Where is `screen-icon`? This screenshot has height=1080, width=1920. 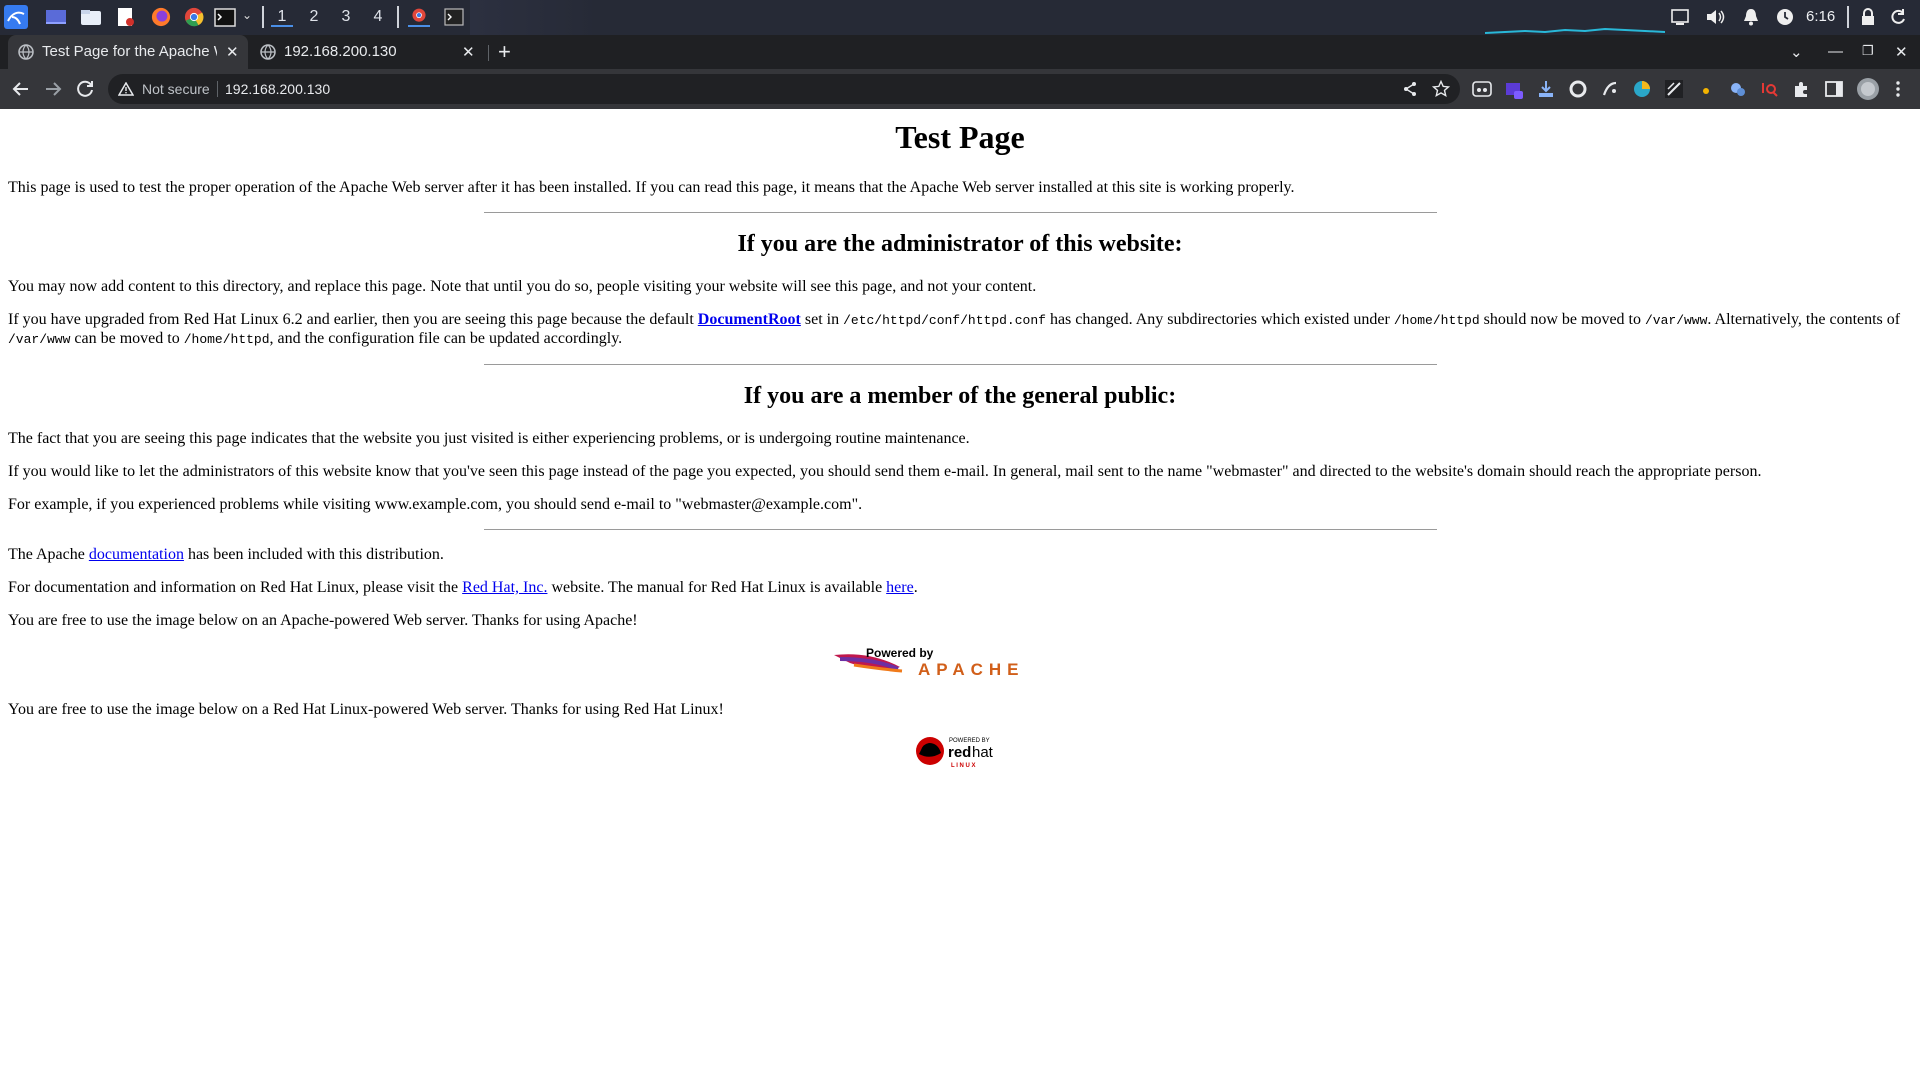
screen-icon is located at coordinates (1680, 17).